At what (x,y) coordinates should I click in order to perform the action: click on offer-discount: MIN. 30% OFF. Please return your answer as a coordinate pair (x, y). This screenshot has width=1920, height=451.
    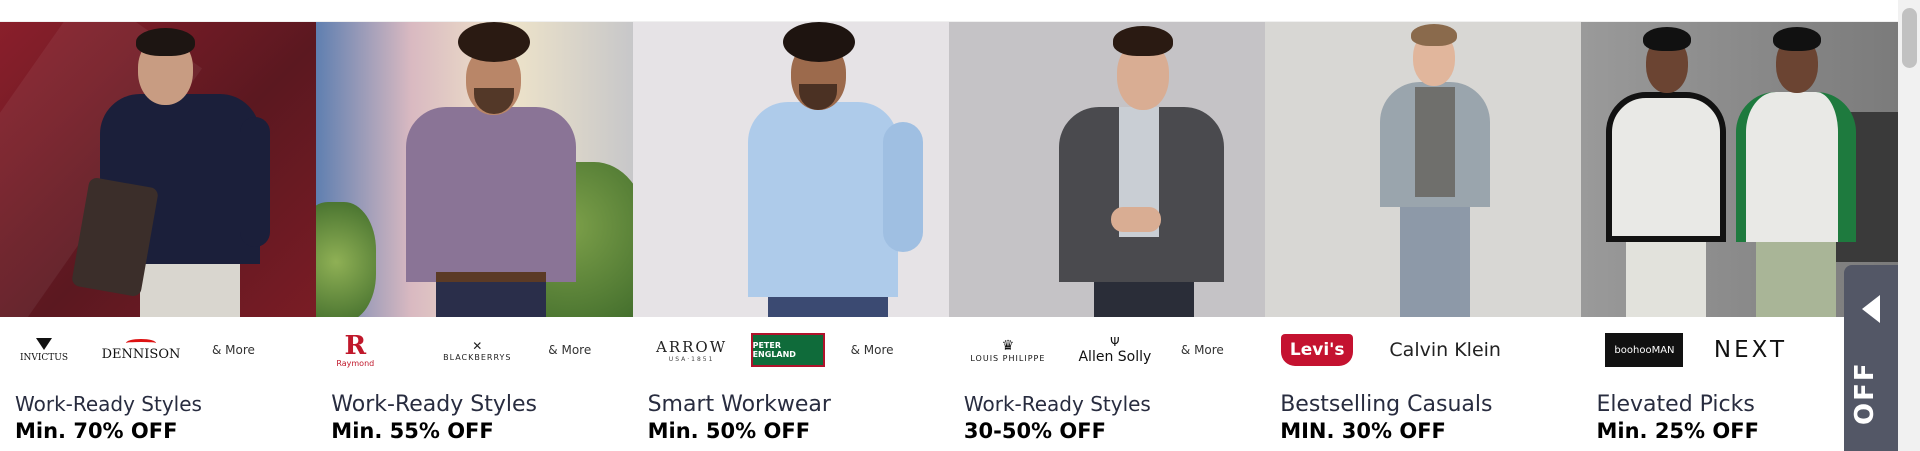
    Looking at the image, I should click on (1363, 431).